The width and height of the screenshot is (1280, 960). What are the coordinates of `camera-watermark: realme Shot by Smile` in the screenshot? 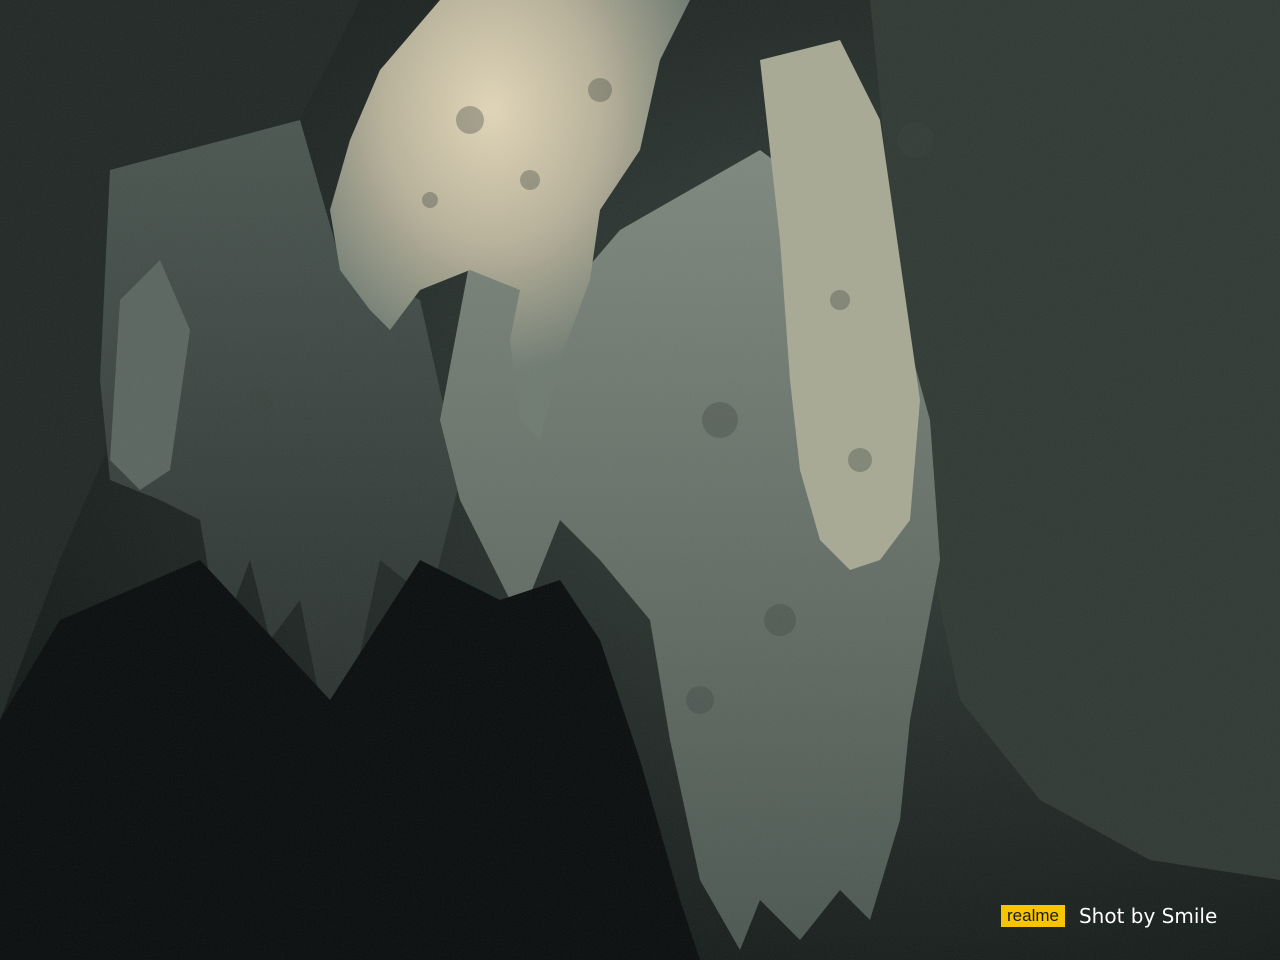 It's located at (1109, 916).